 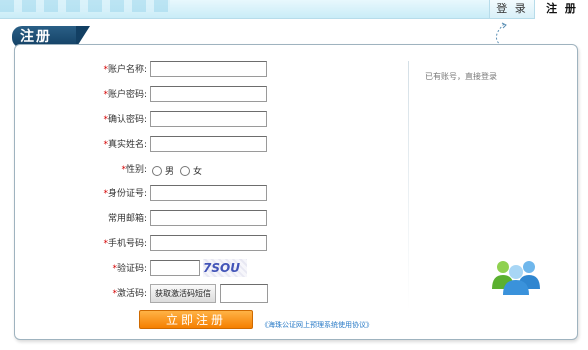 I want to click on vertical-divider, so click(x=408, y=186).